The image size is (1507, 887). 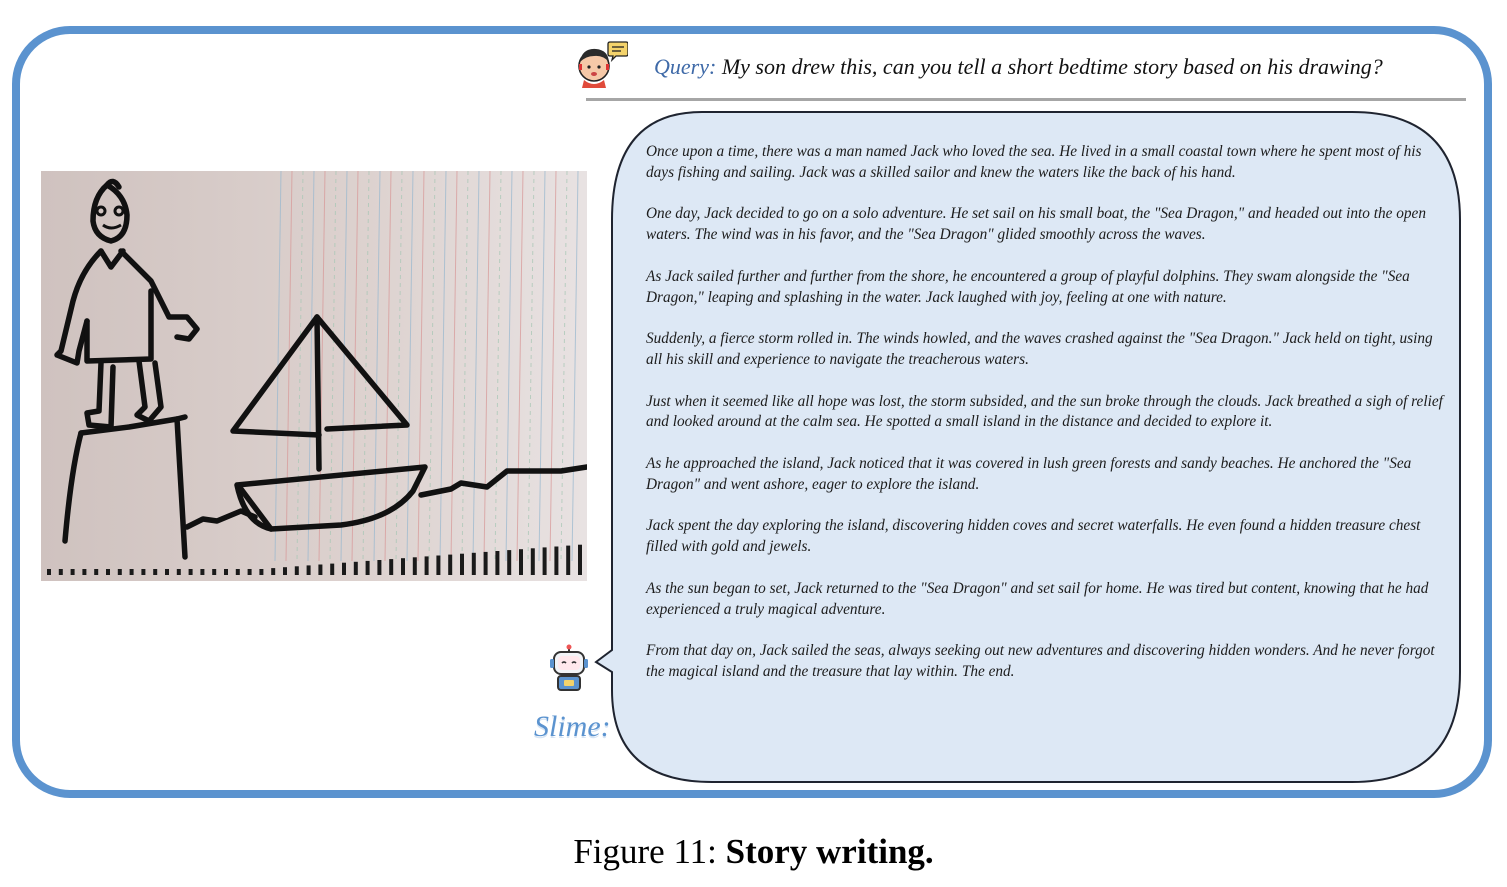 What do you see at coordinates (603, 64) in the screenshot?
I see `user-avatar-icon` at bounding box center [603, 64].